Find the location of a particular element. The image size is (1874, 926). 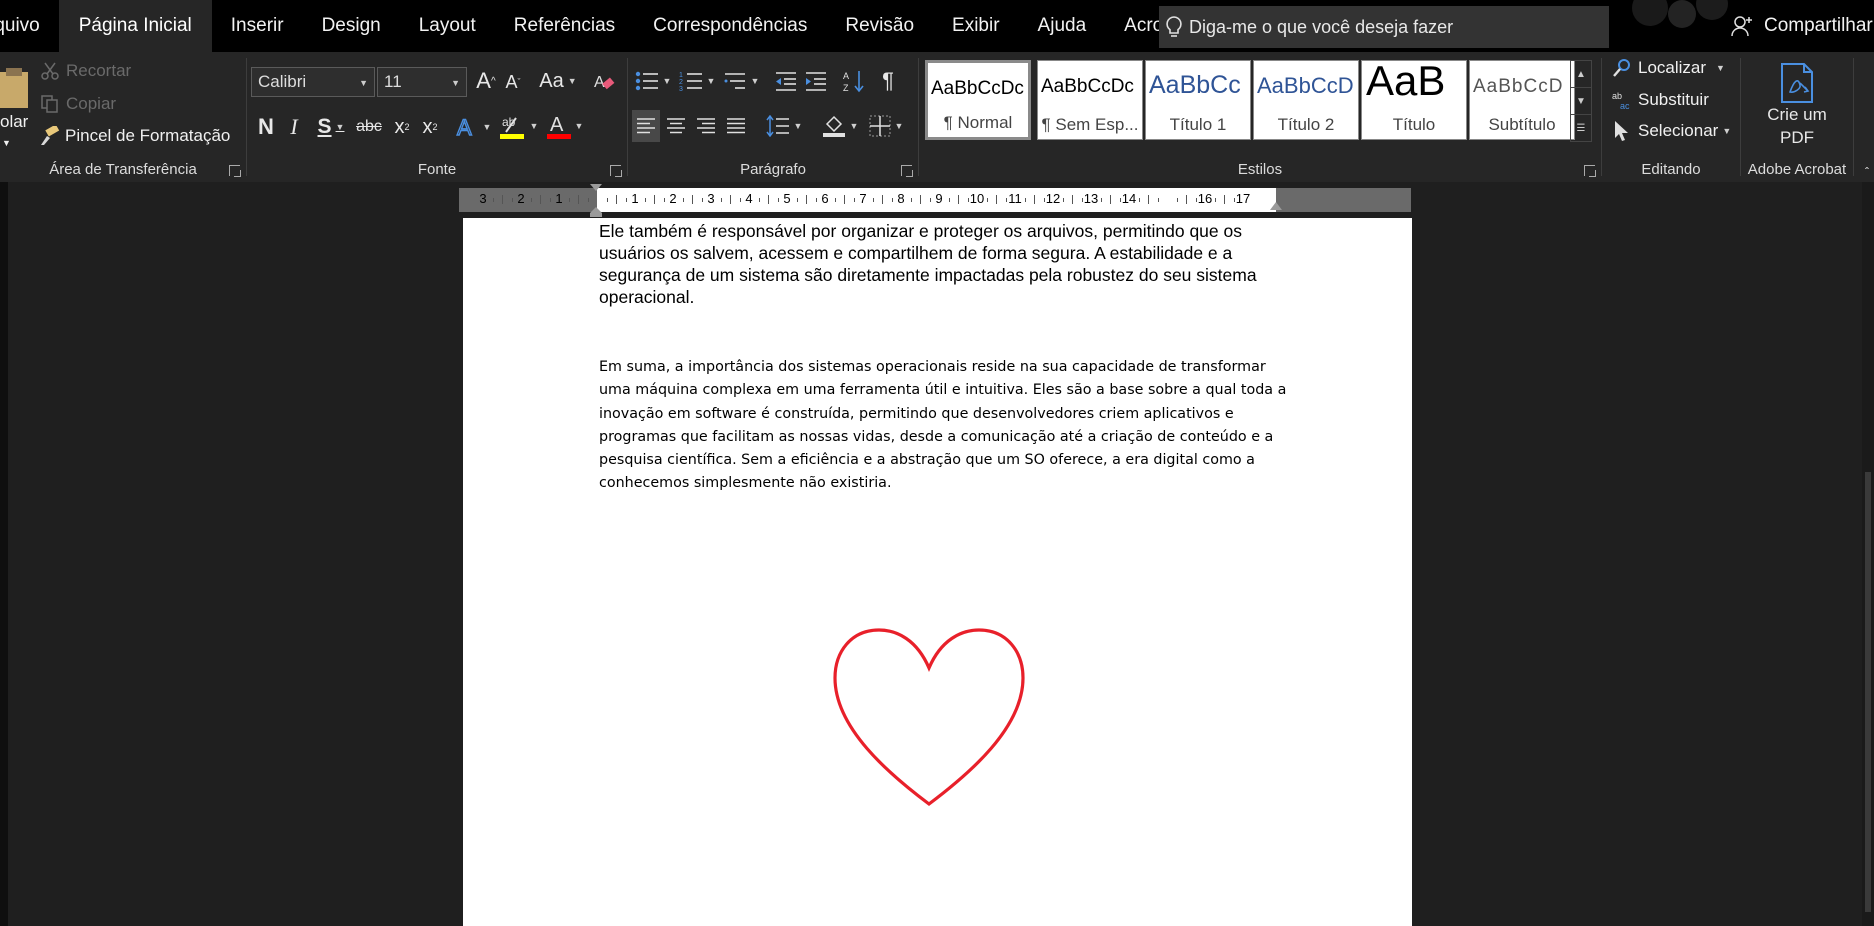

tab-help: Ajuda is located at coordinates (1062, 26).